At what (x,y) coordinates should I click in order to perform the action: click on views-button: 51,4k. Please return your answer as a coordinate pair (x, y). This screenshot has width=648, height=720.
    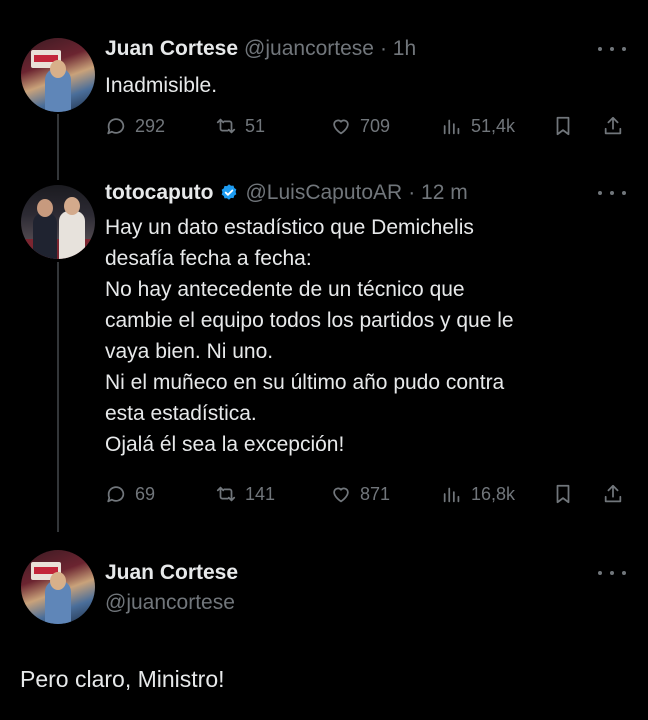
    Looking at the image, I should click on (478, 126).